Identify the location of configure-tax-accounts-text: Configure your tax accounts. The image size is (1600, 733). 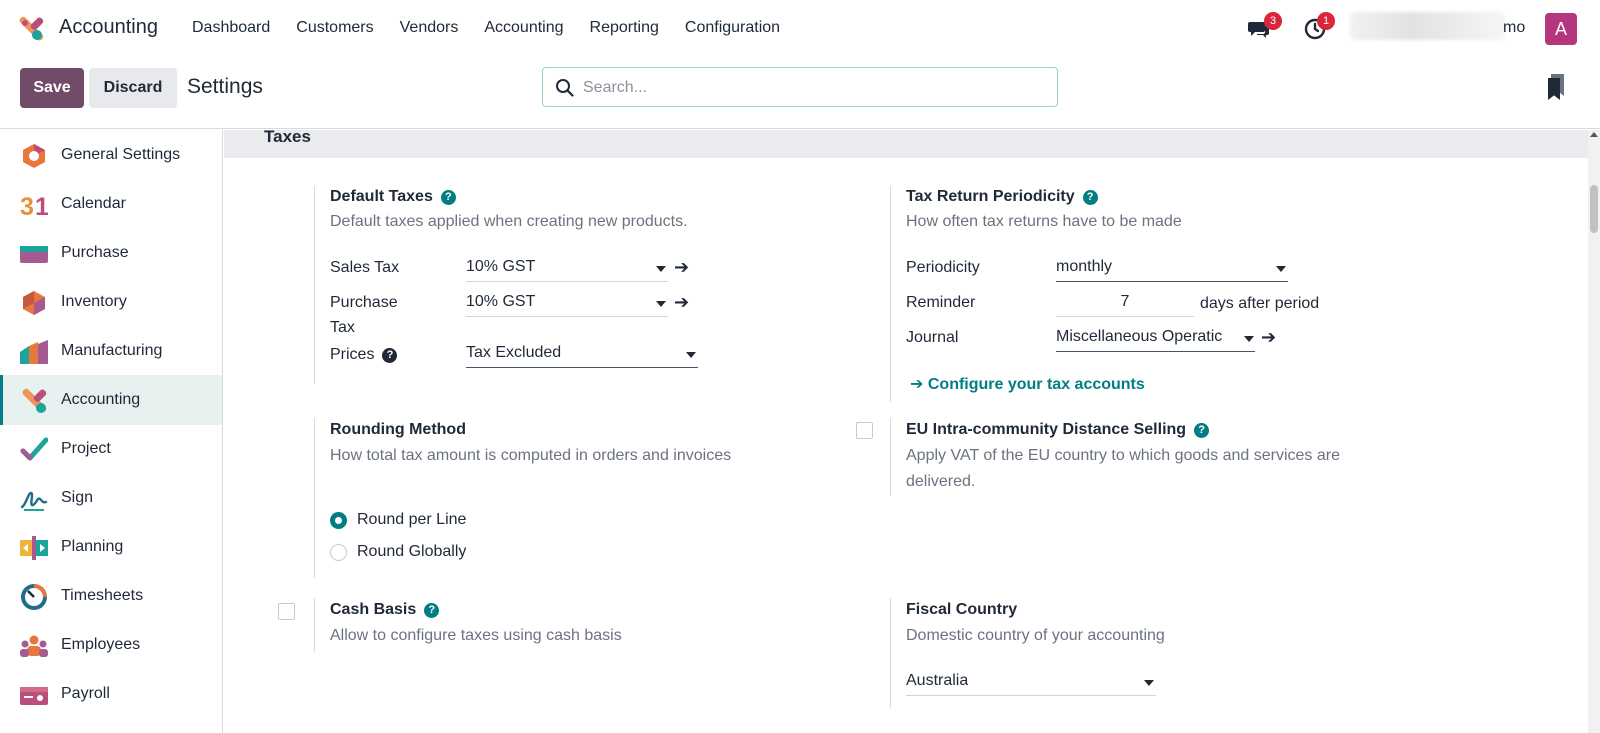
(1036, 384).